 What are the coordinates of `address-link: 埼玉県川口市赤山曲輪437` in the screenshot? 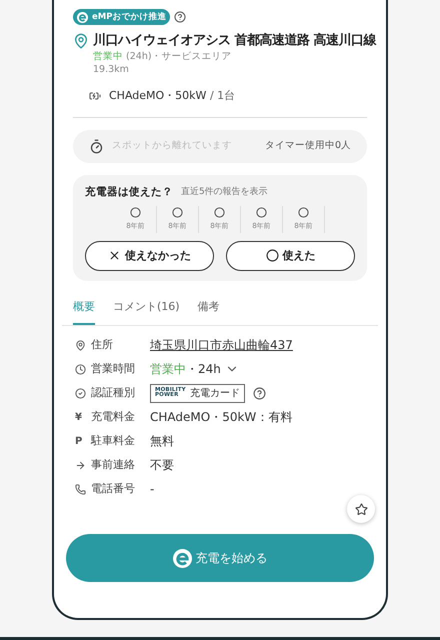 It's located at (221, 345).